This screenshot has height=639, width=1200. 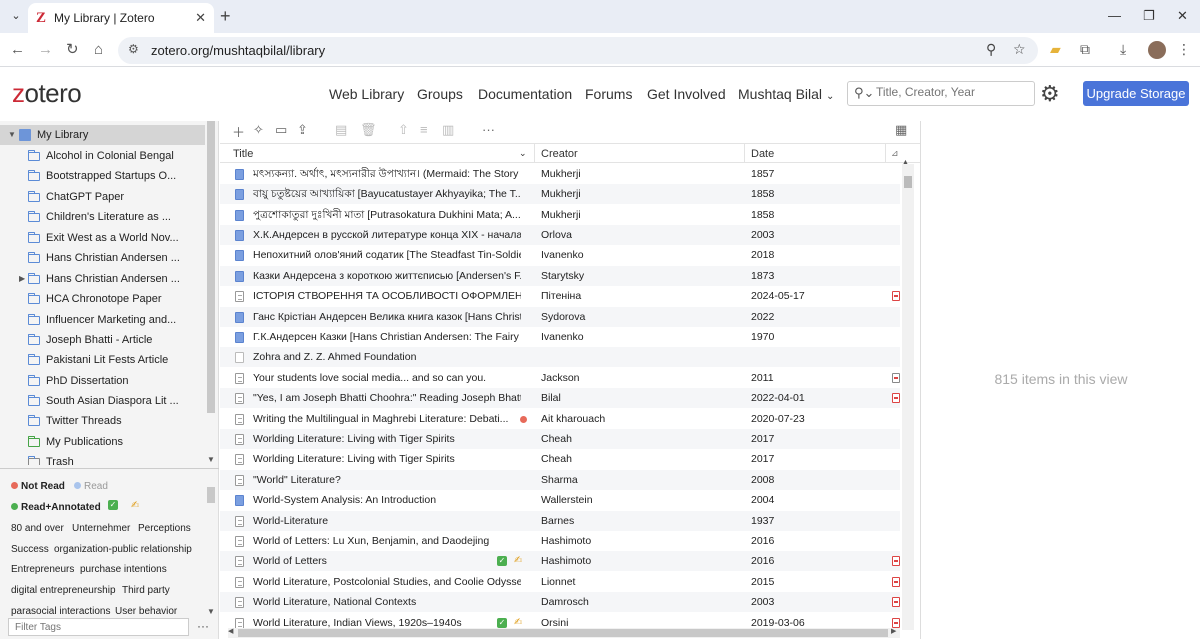 What do you see at coordinates (211, 459) in the screenshot?
I see `scroll-down-icon: ▼` at bounding box center [211, 459].